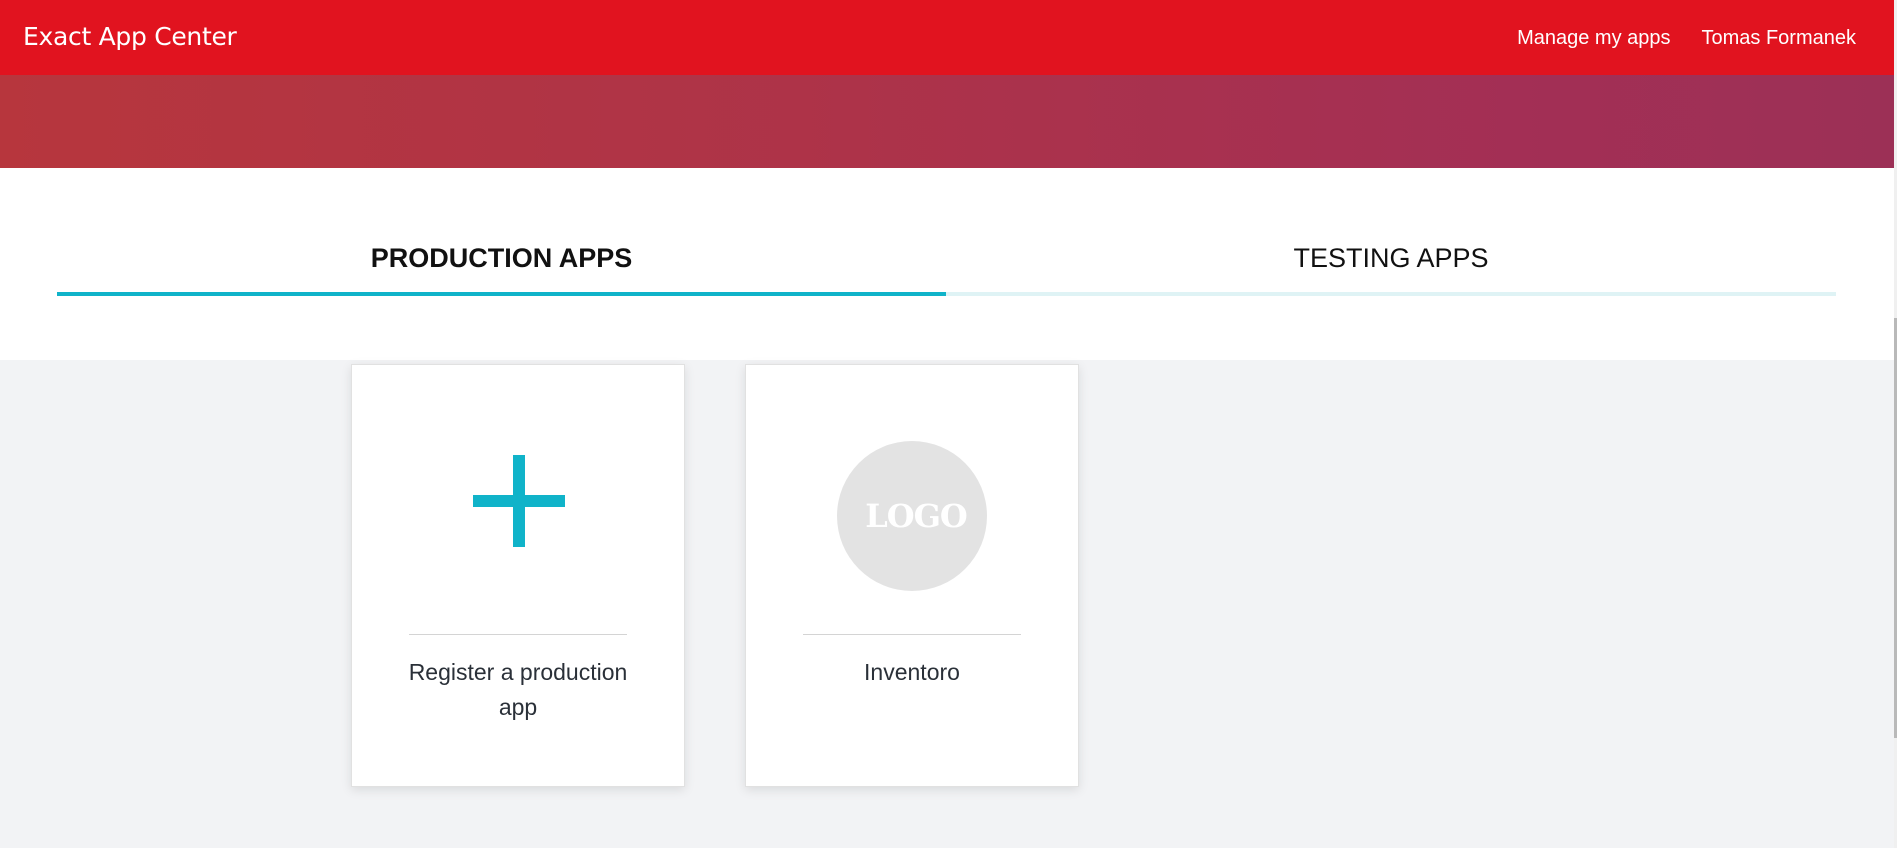 This screenshot has width=1897, height=848. What do you see at coordinates (518, 575) in the screenshot?
I see `register-app-card: Register a production app` at bounding box center [518, 575].